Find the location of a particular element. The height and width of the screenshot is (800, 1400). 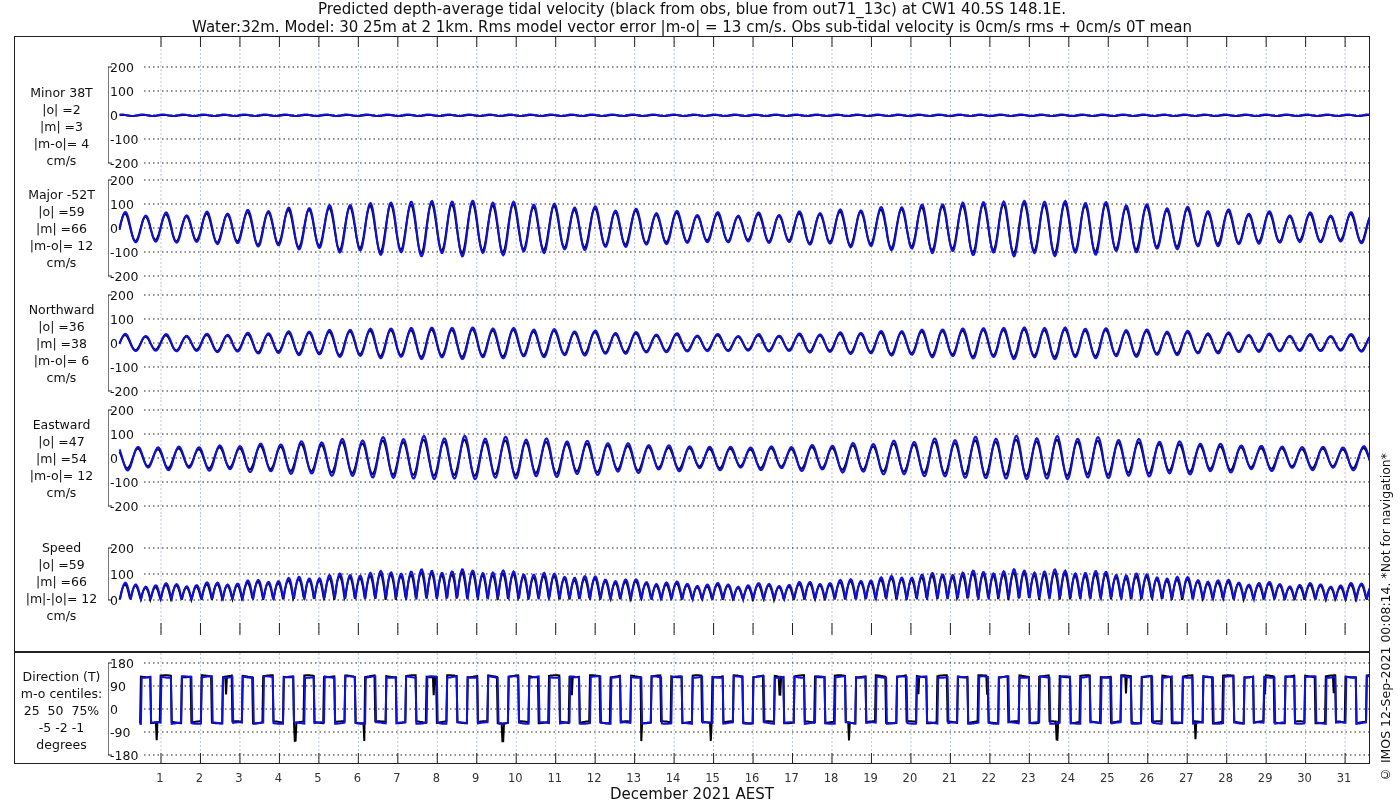

panel-label: |m-o|= 4 is located at coordinates (61, 143).